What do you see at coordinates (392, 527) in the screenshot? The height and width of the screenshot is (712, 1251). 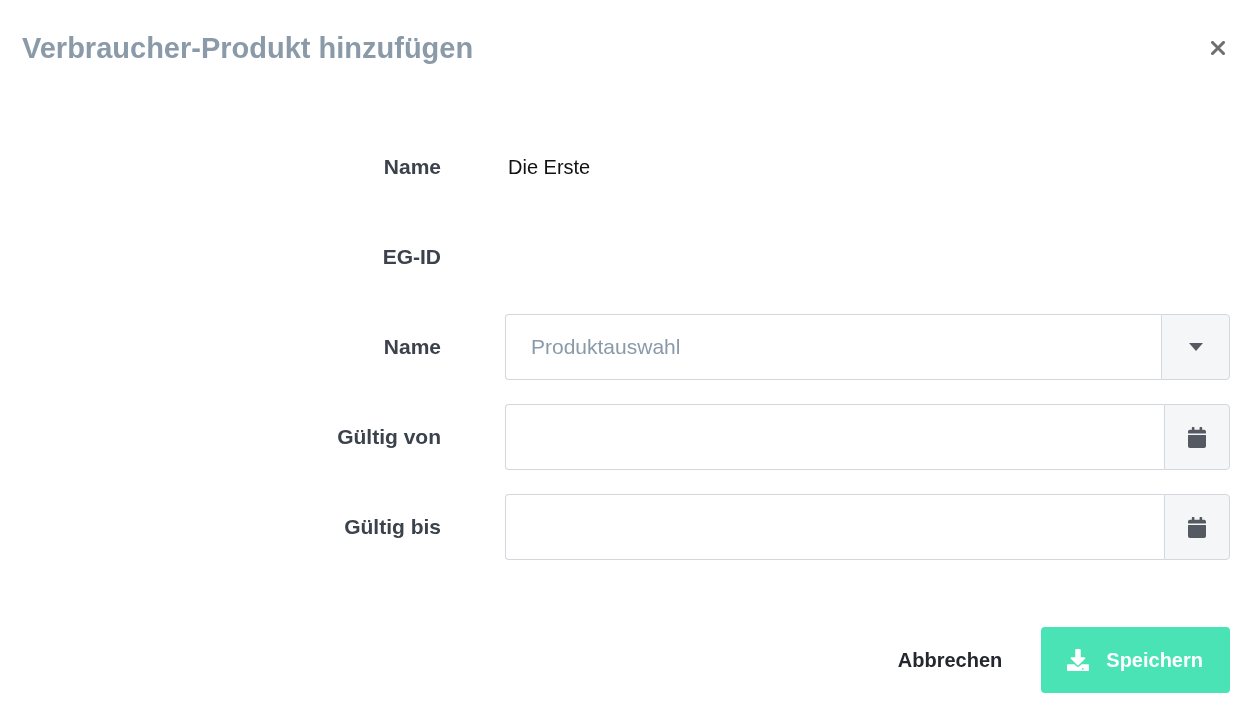 I see `field-label: Gültig bis` at bounding box center [392, 527].